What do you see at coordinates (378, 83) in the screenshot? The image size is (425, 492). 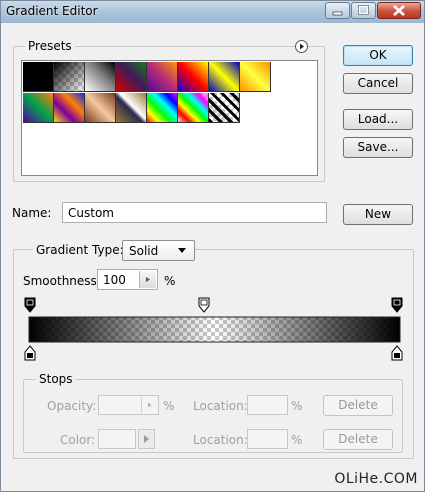 I see `cancel-button: Cancel` at bounding box center [378, 83].